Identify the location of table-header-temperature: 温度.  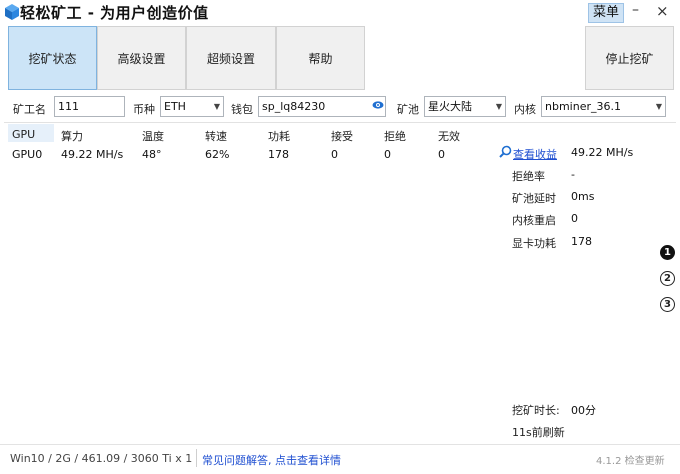
(153, 136).